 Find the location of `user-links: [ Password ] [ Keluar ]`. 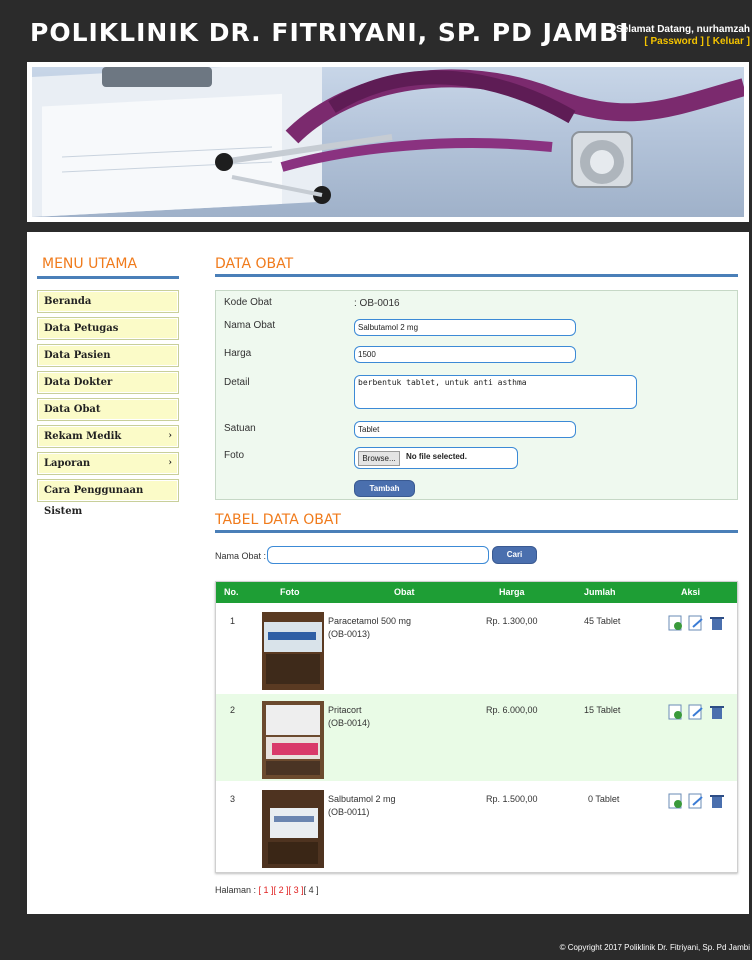

user-links: [ Password ] [ Keluar ] is located at coordinates (683, 42).